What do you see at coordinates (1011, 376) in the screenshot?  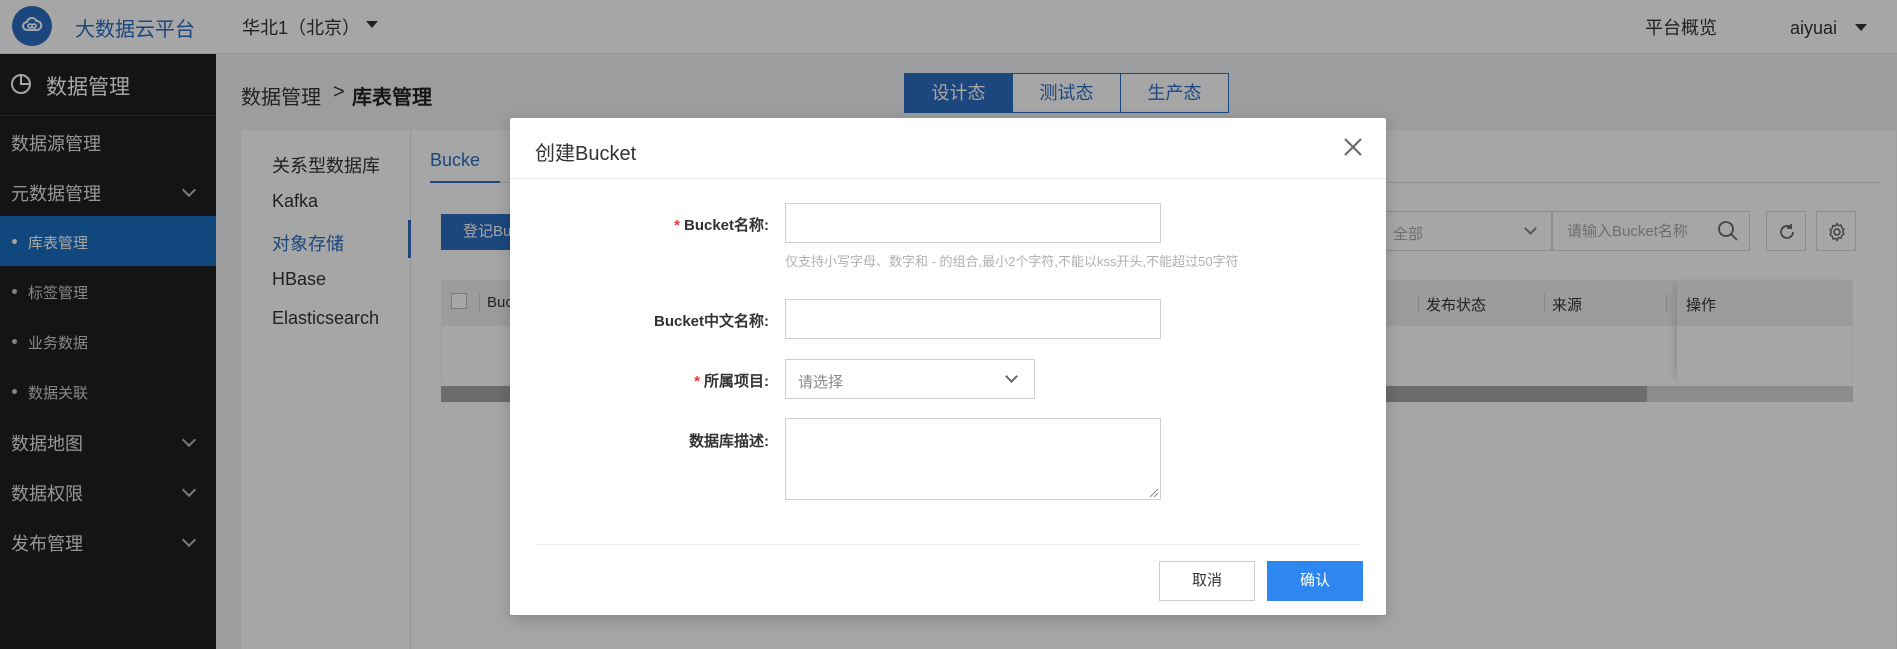 I see `chevron-down-icon` at bounding box center [1011, 376].